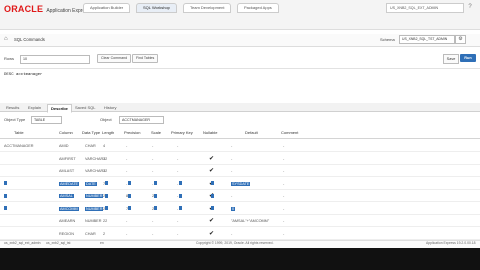 The height and width of the screenshot is (270, 480). I want to click on footer-user: us_xnb2_sql_ext_admin, so click(22, 243).